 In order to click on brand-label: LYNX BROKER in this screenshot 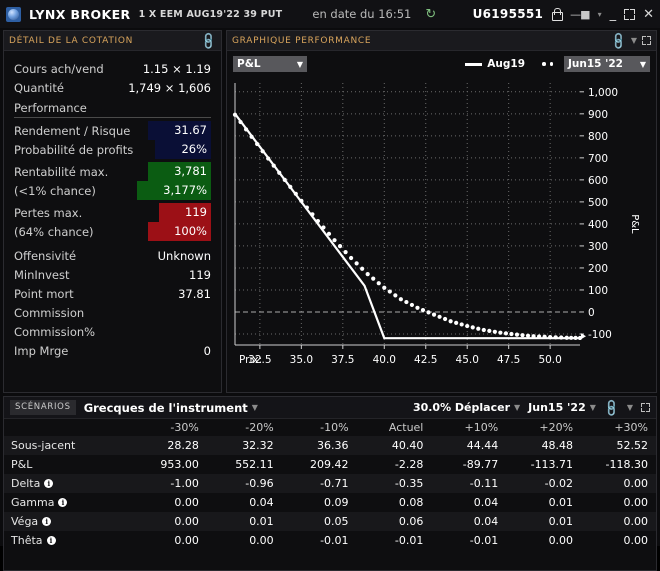, I will do `click(80, 14)`.